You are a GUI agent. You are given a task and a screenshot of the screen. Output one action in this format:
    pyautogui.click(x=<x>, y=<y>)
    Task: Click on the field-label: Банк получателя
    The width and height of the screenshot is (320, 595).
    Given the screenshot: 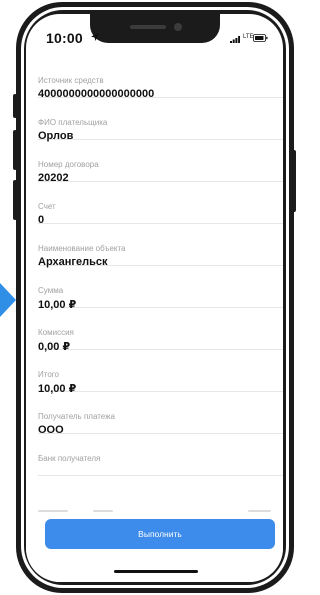 What is the action you would take?
    pyautogui.click(x=69, y=458)
    